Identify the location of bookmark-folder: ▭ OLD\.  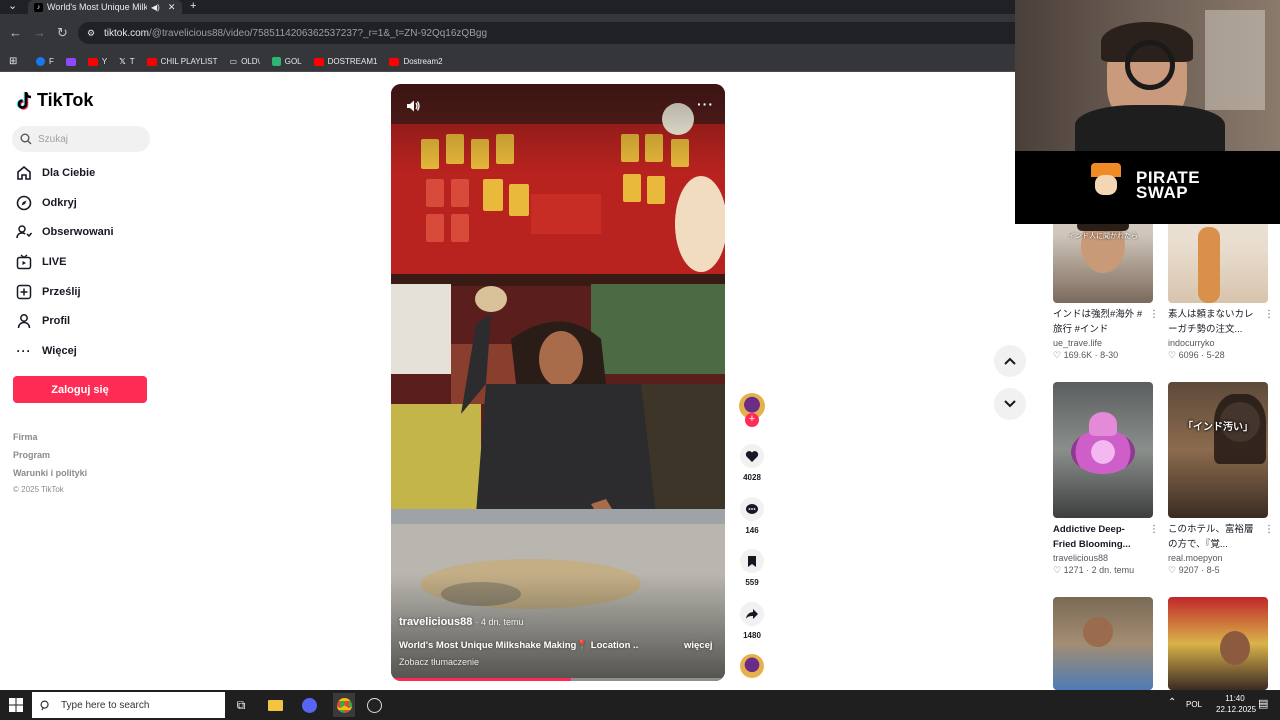
(245, 61).